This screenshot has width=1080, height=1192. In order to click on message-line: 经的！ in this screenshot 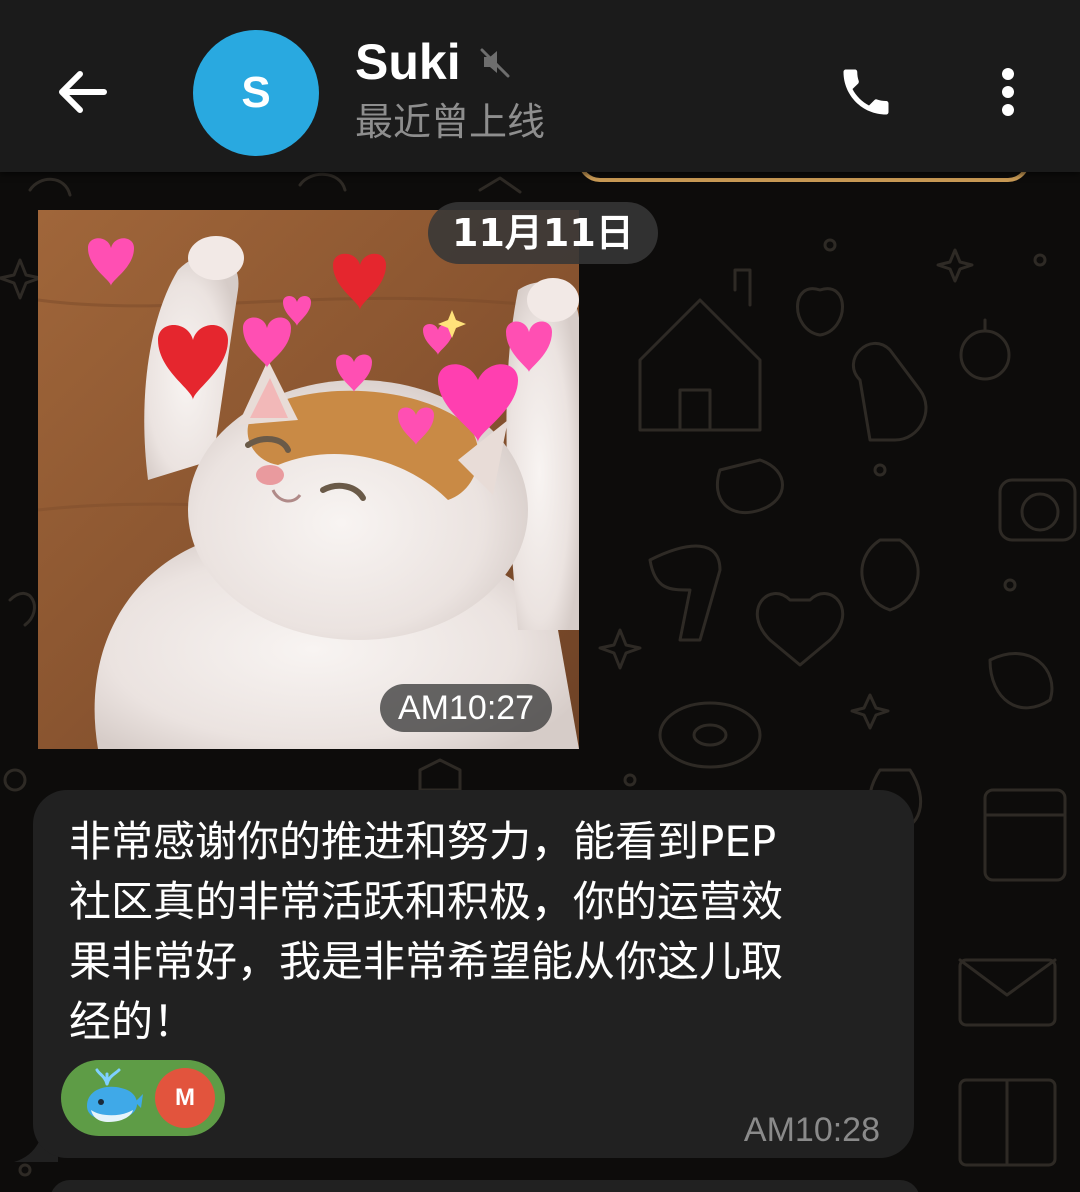, I will do `click(132, 1021)`.